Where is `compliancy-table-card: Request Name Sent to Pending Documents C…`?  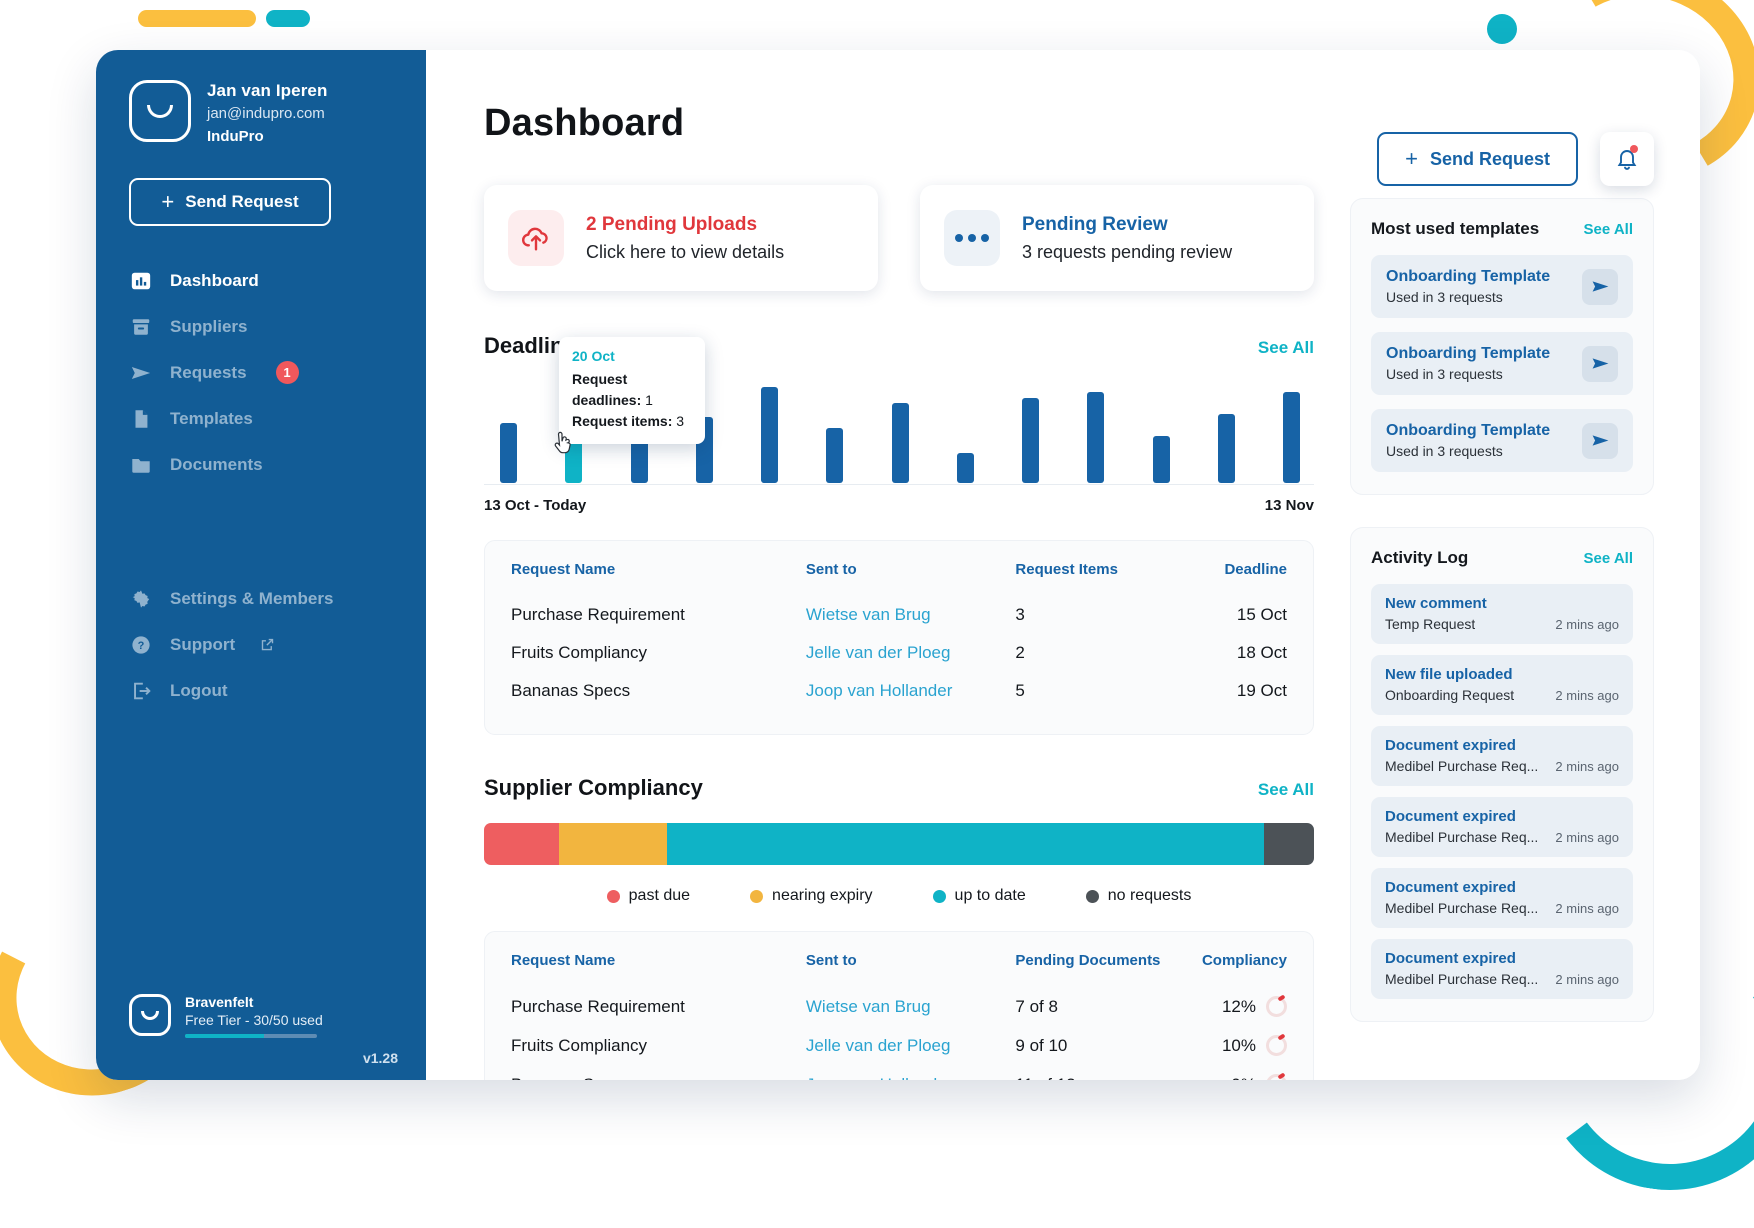
compliancy-table-card: Request Name Sent to Pending Documents C… is located at coordinates (899, 1005).